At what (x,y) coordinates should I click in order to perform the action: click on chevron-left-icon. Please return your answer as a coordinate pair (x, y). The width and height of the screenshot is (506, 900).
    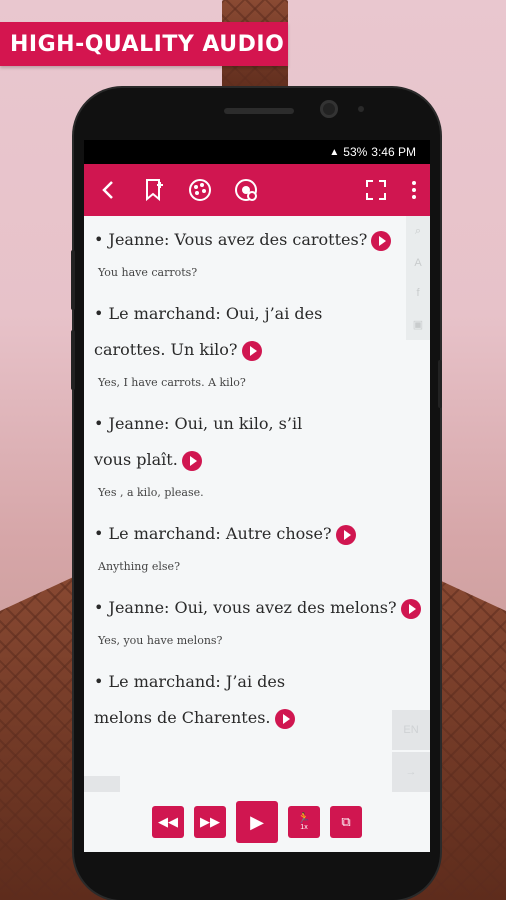
    Looking at the image, I should click on (108, 190).